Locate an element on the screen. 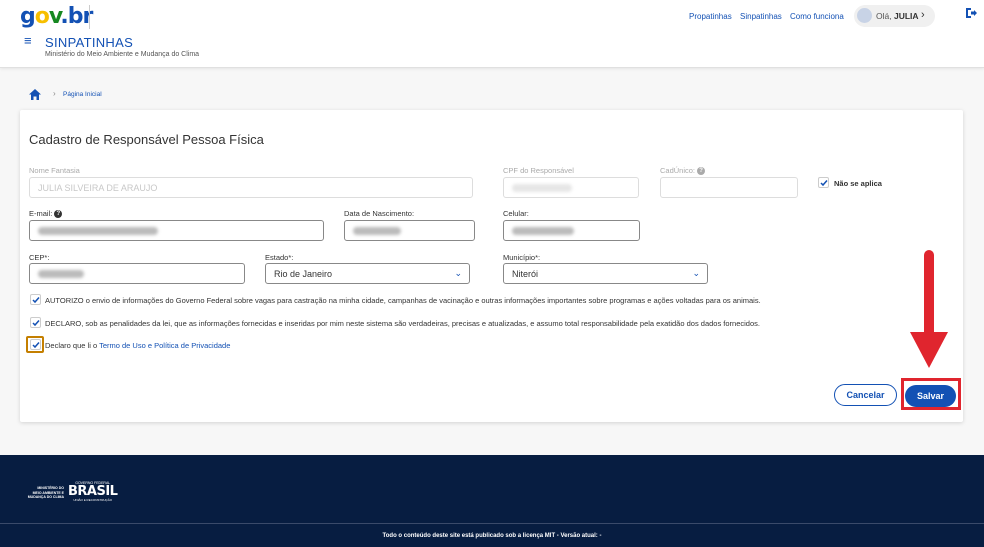 Image resolution: width=984 pixels, height=547 pixels. consent-termo-checkbox is located at coordinates (35, 344).